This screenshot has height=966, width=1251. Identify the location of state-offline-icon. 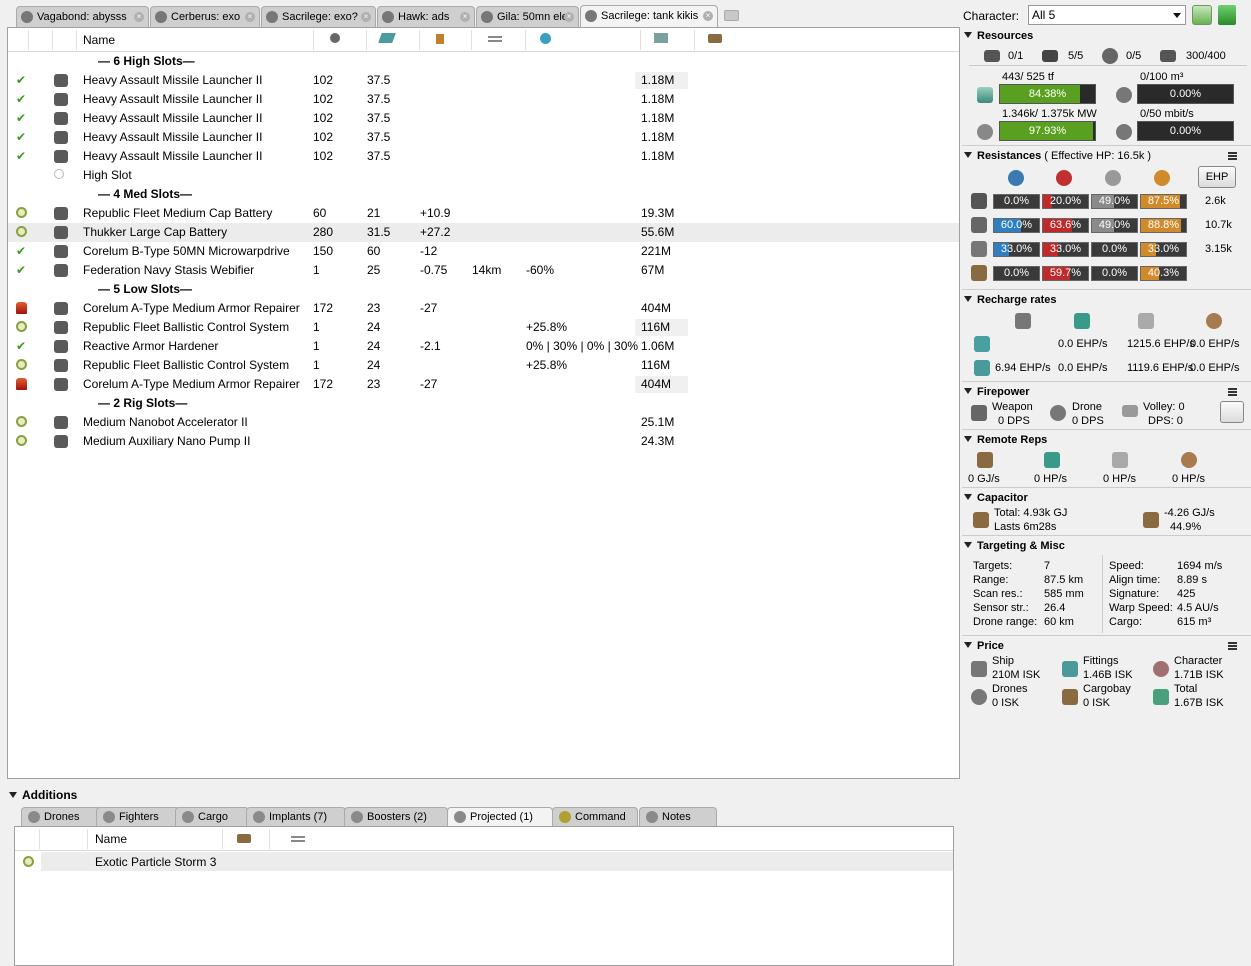
(28, 861).